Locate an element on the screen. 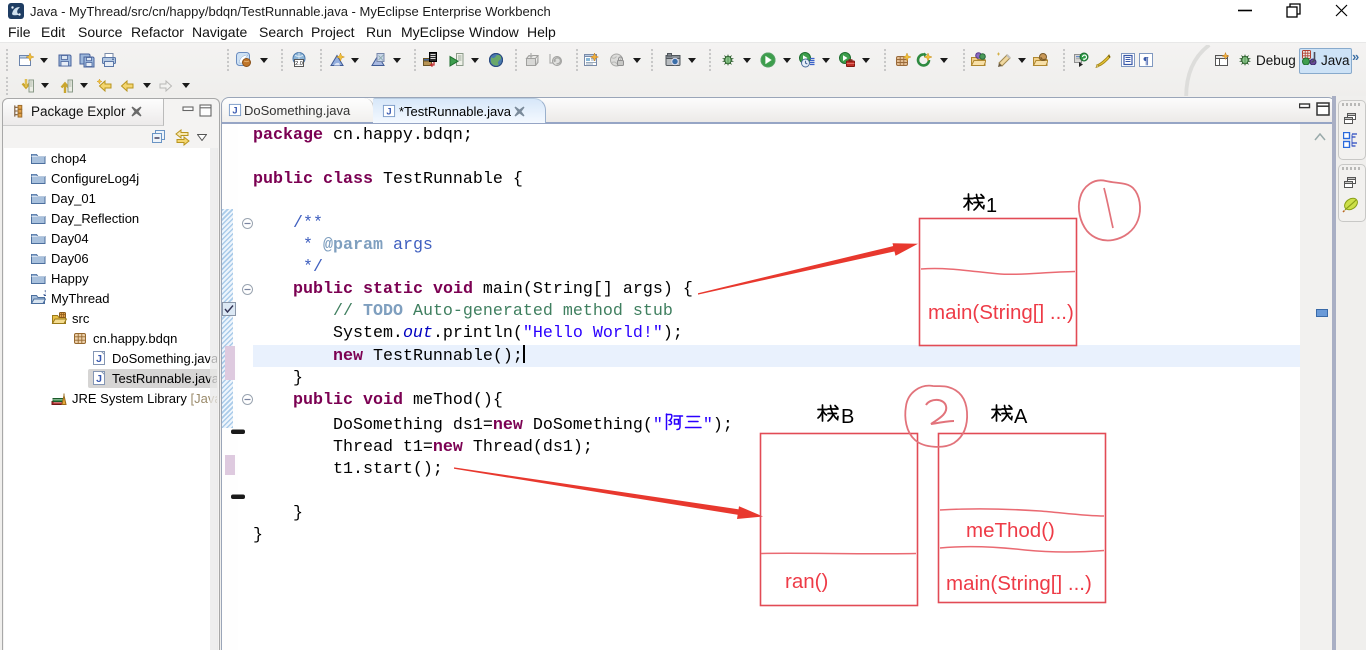  svg-text: 2.0 is located at coordinates (299, 64).